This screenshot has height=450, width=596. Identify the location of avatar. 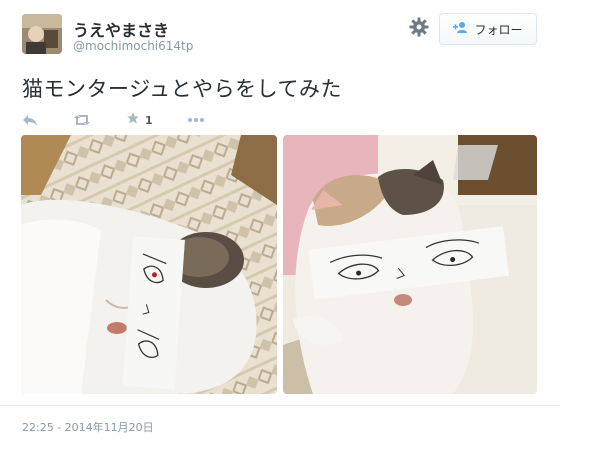
(42, 34).